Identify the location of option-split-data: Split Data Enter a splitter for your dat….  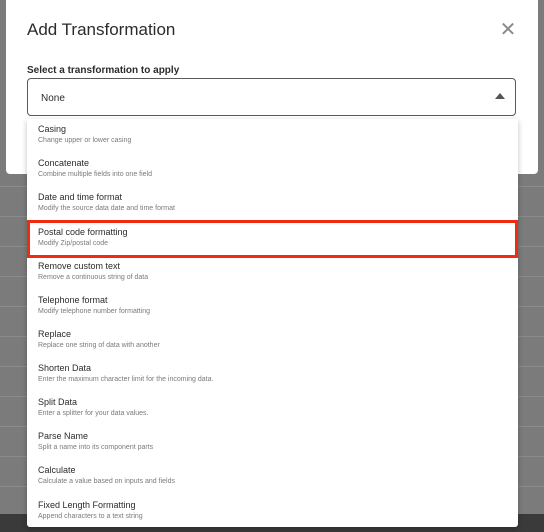
(272, 409).